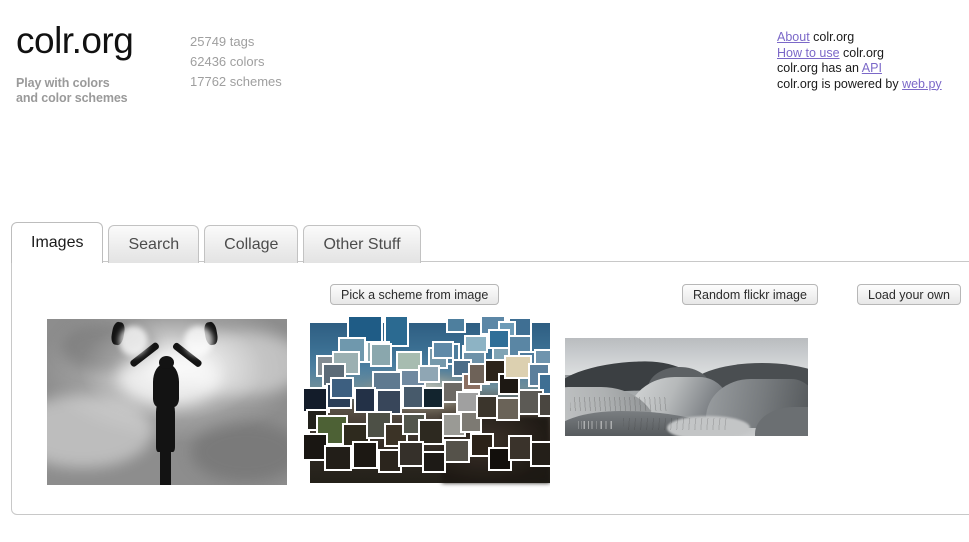 The image size is (969, 542). I want to click on statue-image, so click(167, 402).